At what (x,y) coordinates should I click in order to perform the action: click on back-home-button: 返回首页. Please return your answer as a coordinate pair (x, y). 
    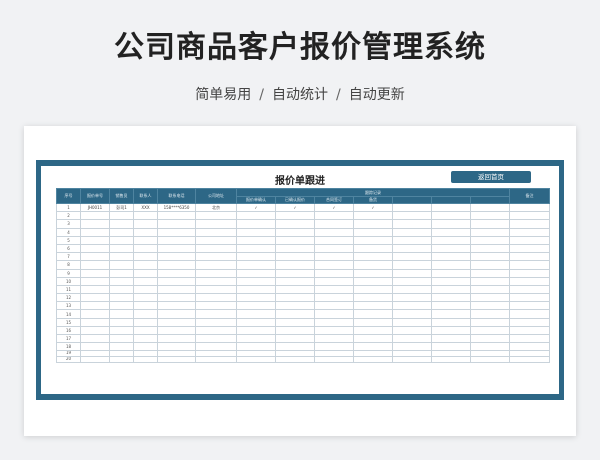
    Looking at the image, I should click on (491, 177).